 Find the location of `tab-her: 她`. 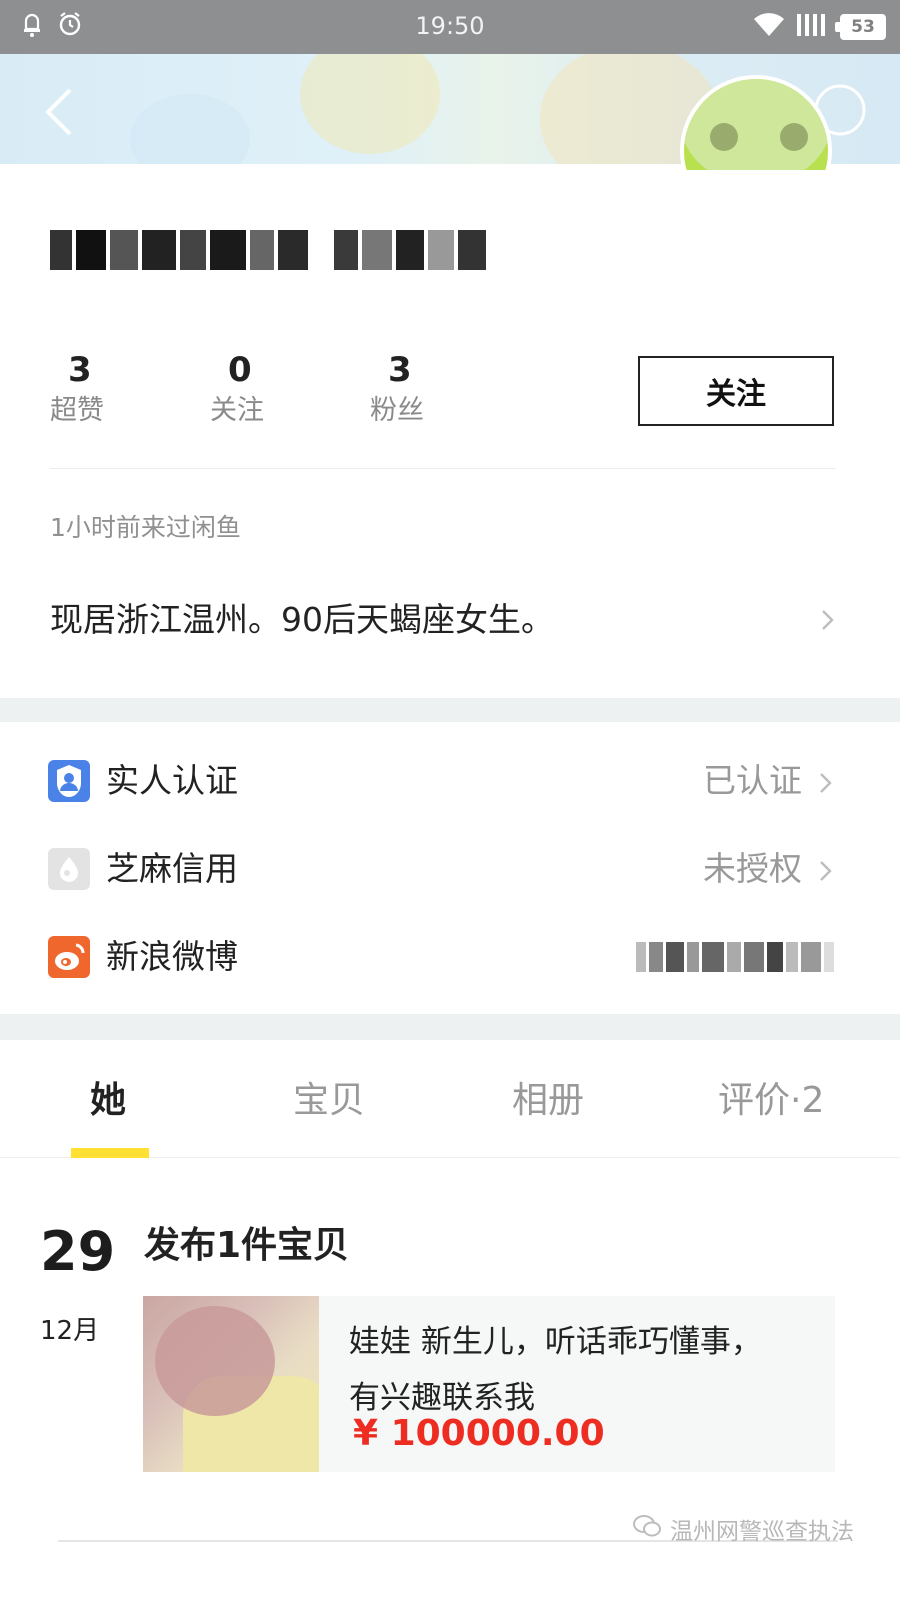

tab-her: 她 is located at coordinates (108, 1101).